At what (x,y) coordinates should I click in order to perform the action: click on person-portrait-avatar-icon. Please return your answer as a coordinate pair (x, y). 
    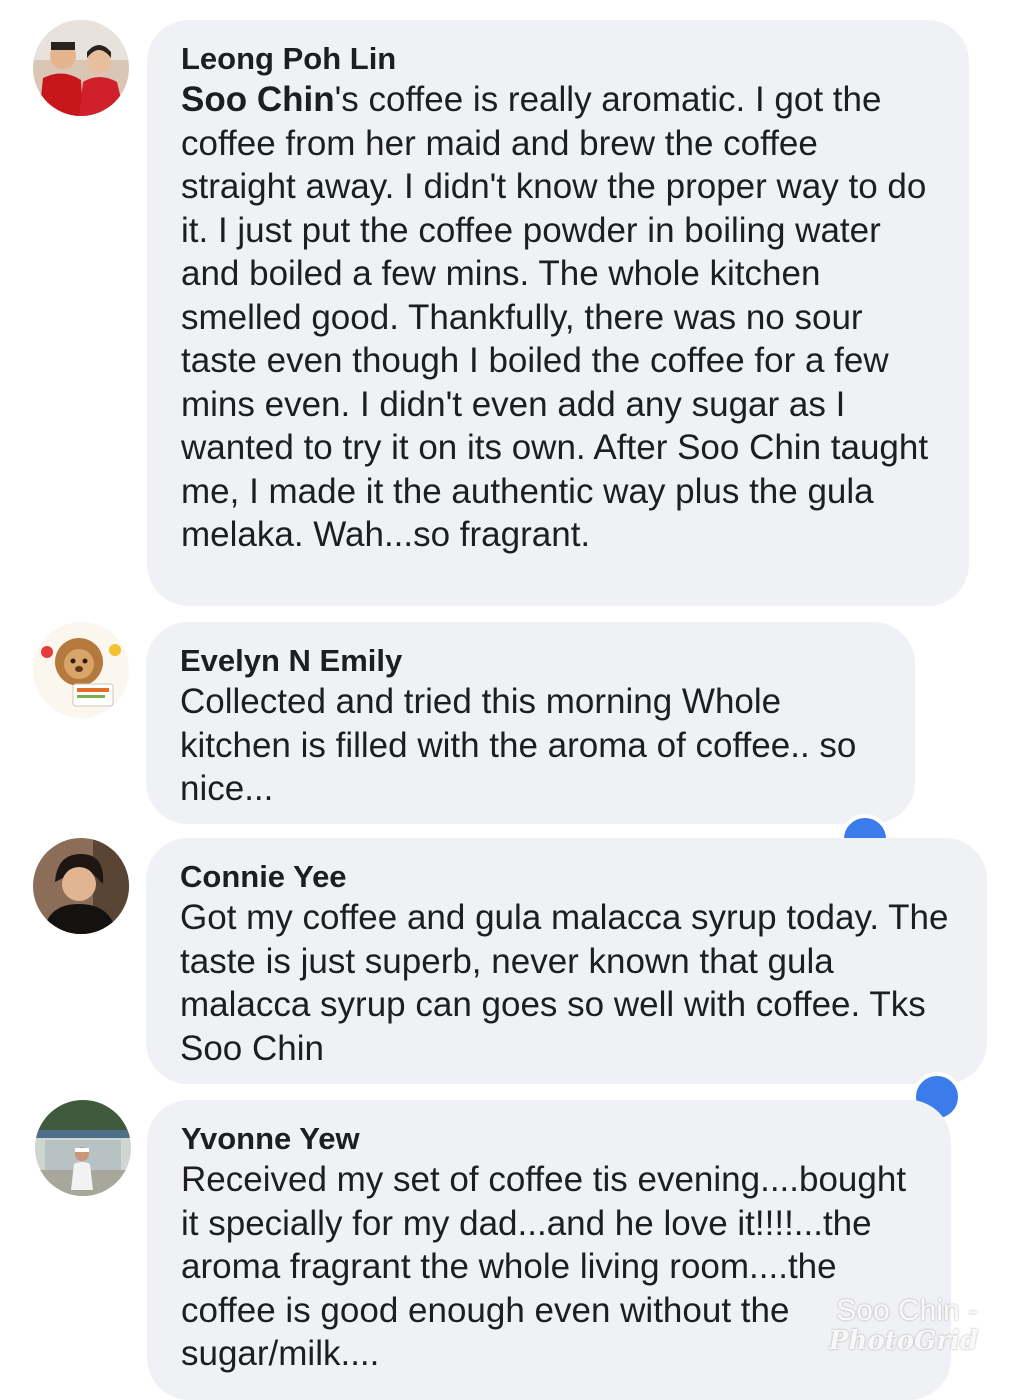
    Looking at the image, I should click on (81, 886).